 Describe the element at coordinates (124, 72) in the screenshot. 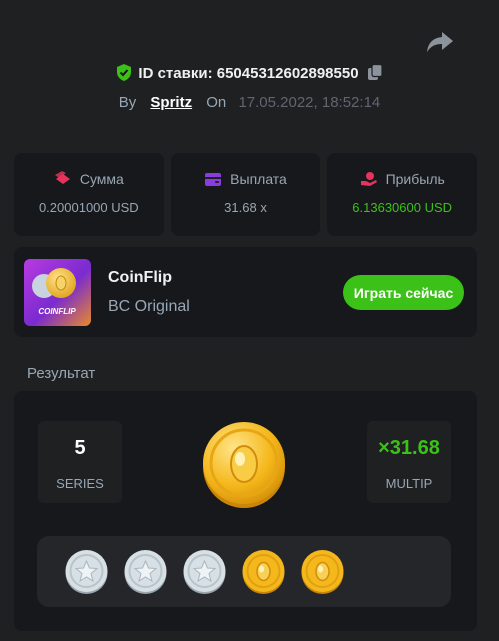

I see `shield-icon` at that location.